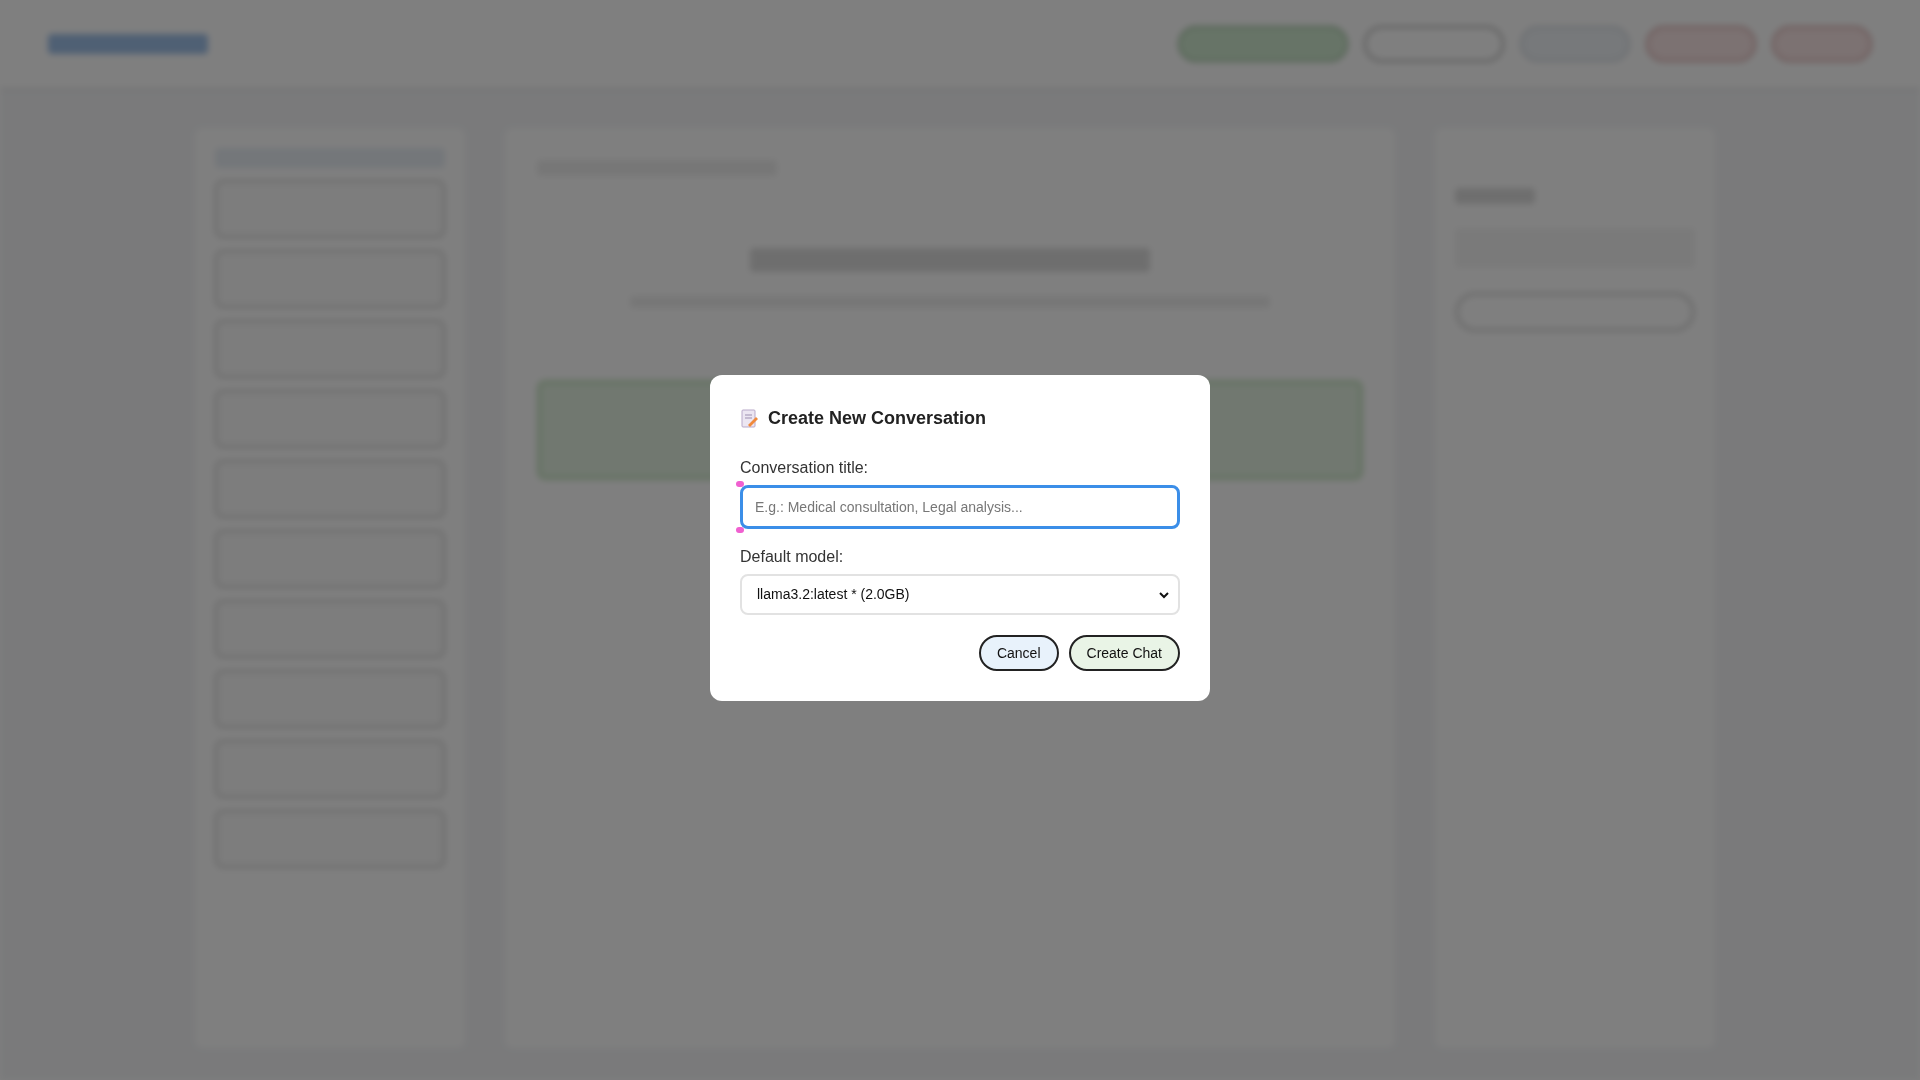 The width and height of the screenshot is (1920, 1080). Describe the element at coordinates (834, 594) in the screenshot. I see `select-value: llama3.2:latest * (2.0GB)` at that location.